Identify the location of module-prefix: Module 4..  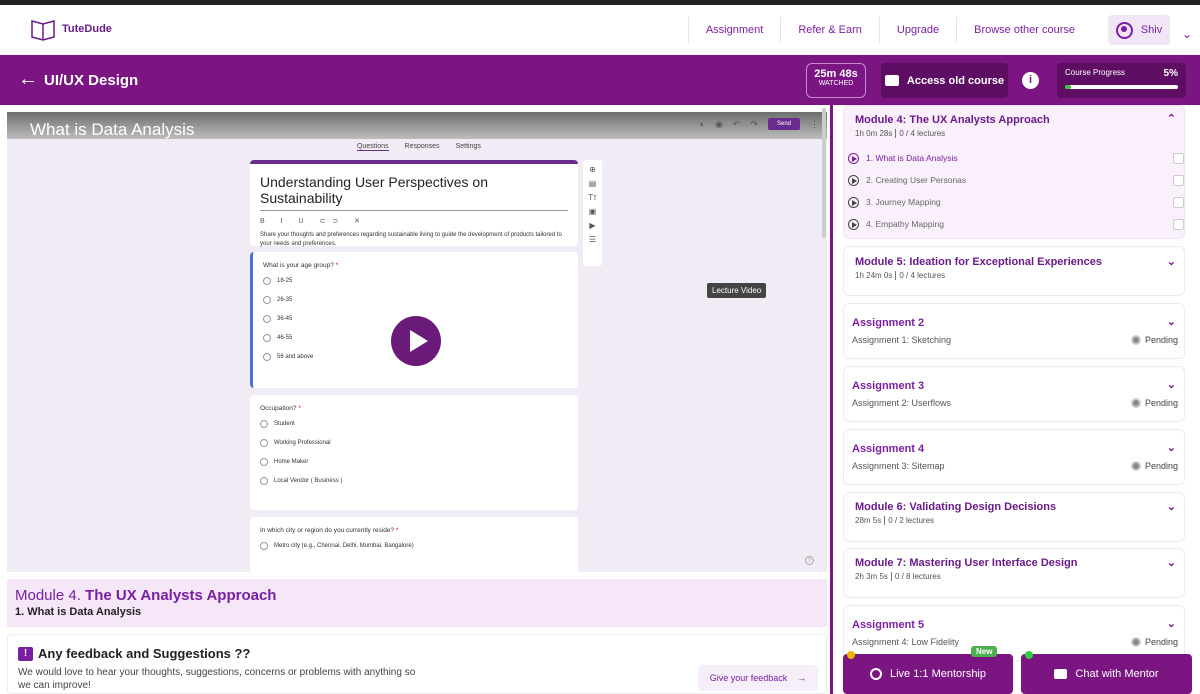
(48, 595).